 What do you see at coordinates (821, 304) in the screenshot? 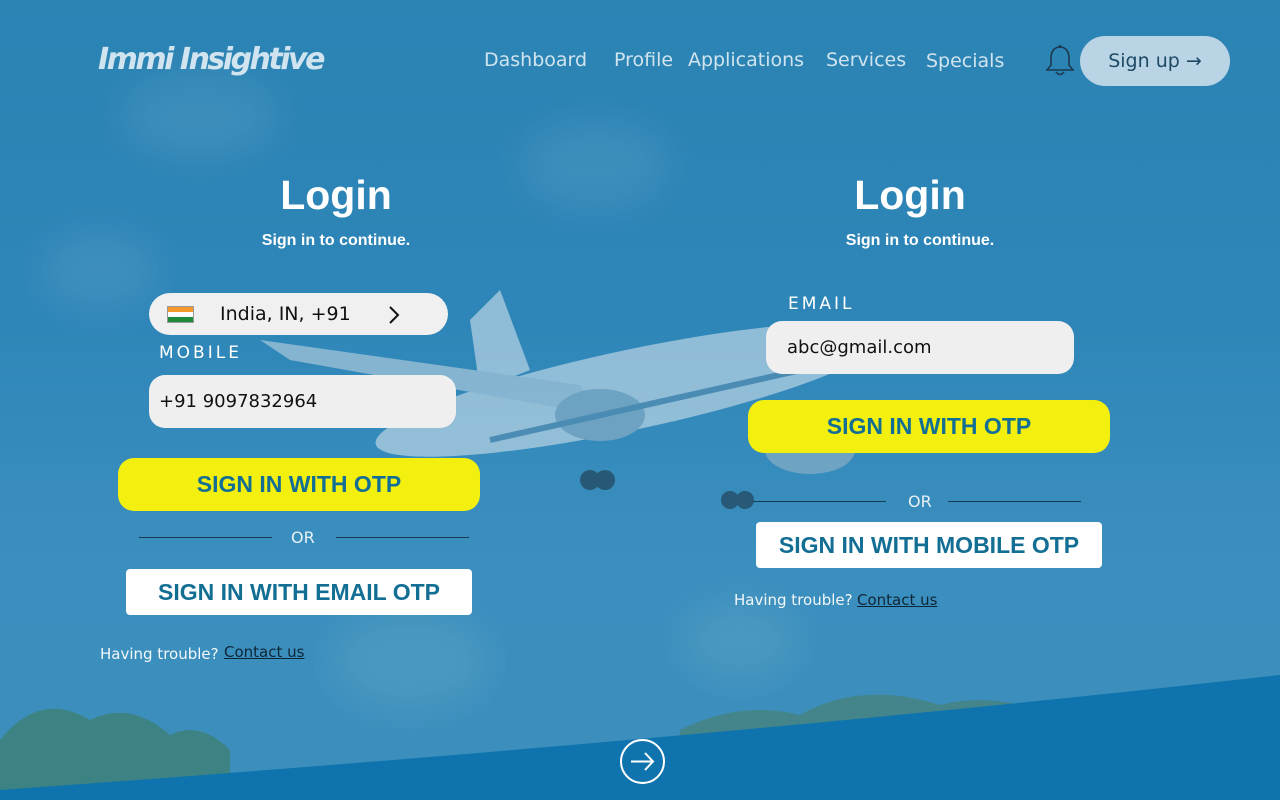
I see `email-label: EMAIL` at bounding box center [821, 304].